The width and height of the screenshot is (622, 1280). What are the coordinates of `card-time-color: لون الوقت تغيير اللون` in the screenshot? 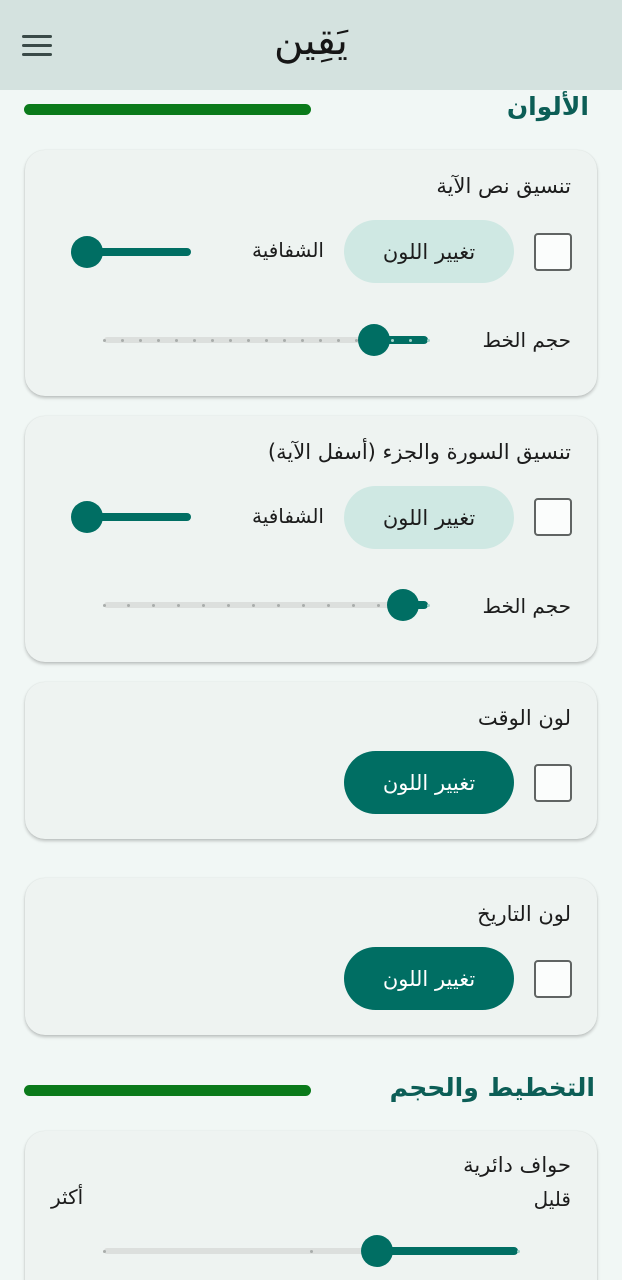 It's located at (311, 760).